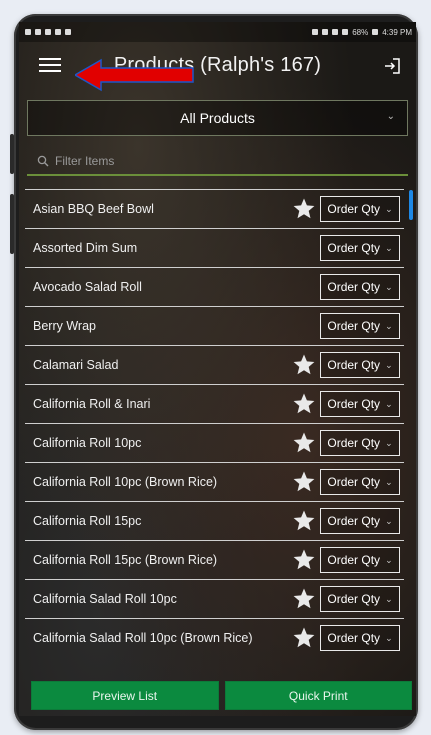  I want to click on list-scrollbar, so click(411, 205).